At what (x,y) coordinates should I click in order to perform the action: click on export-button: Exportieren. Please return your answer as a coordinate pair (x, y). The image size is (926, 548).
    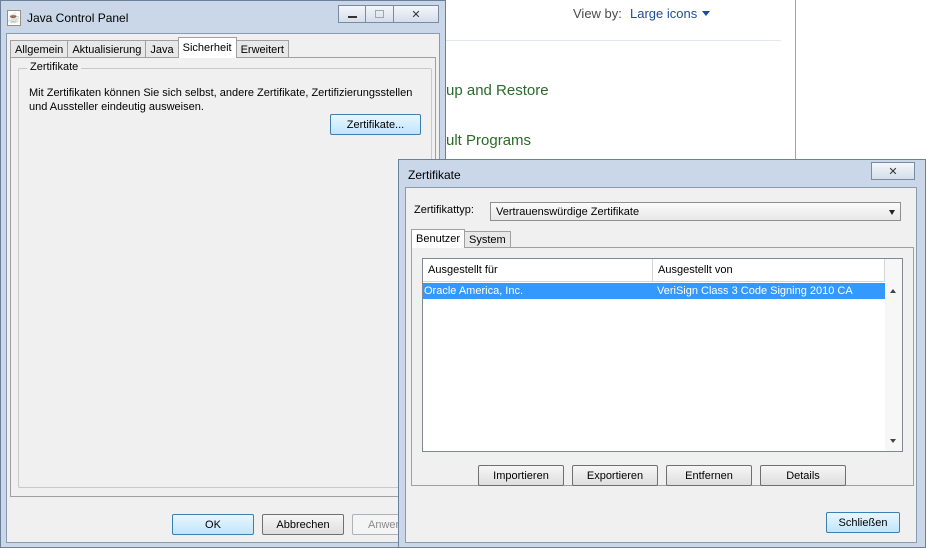
    Looking at the image, I should click on (615, 475).